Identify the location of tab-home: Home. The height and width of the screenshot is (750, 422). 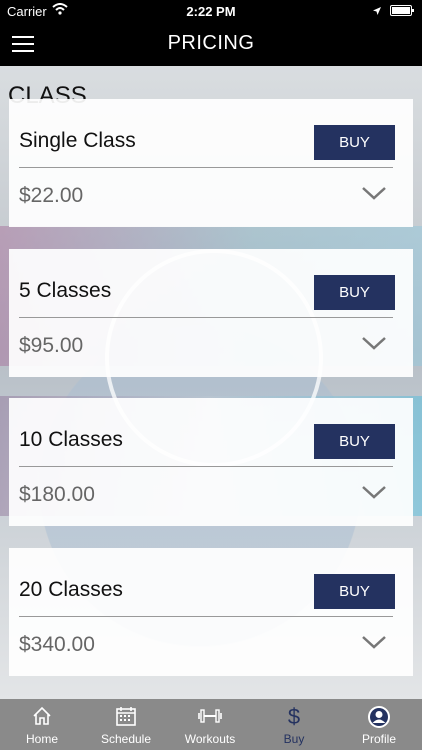
(42, 724).